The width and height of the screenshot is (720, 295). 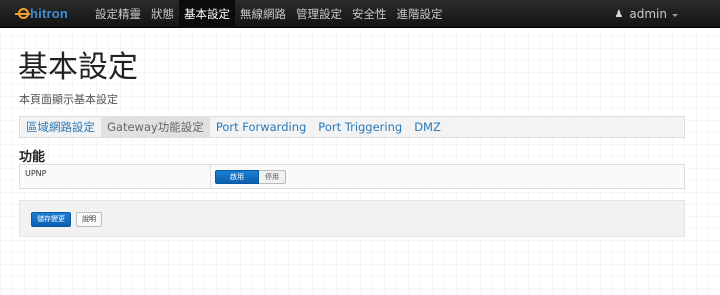 What do you see at coordinates (369, 14) in the screenshot?
I see `nav-item-security: 安全性` at bounding box center [369, 14].